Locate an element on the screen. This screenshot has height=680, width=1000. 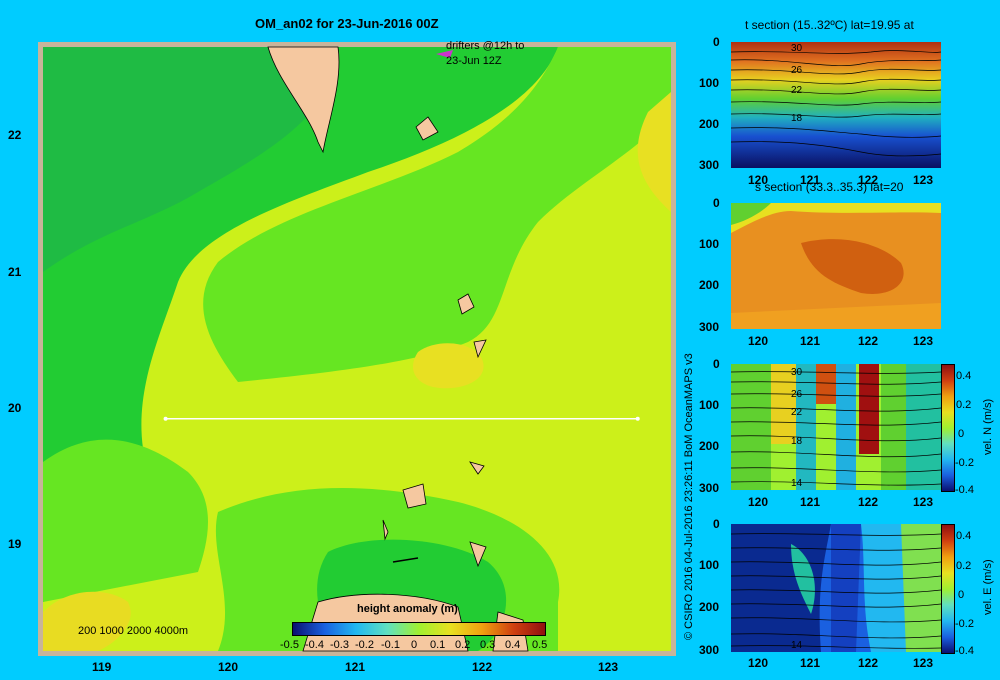
panel-vn-ytick: 300 is located at coordinates (709, 488).